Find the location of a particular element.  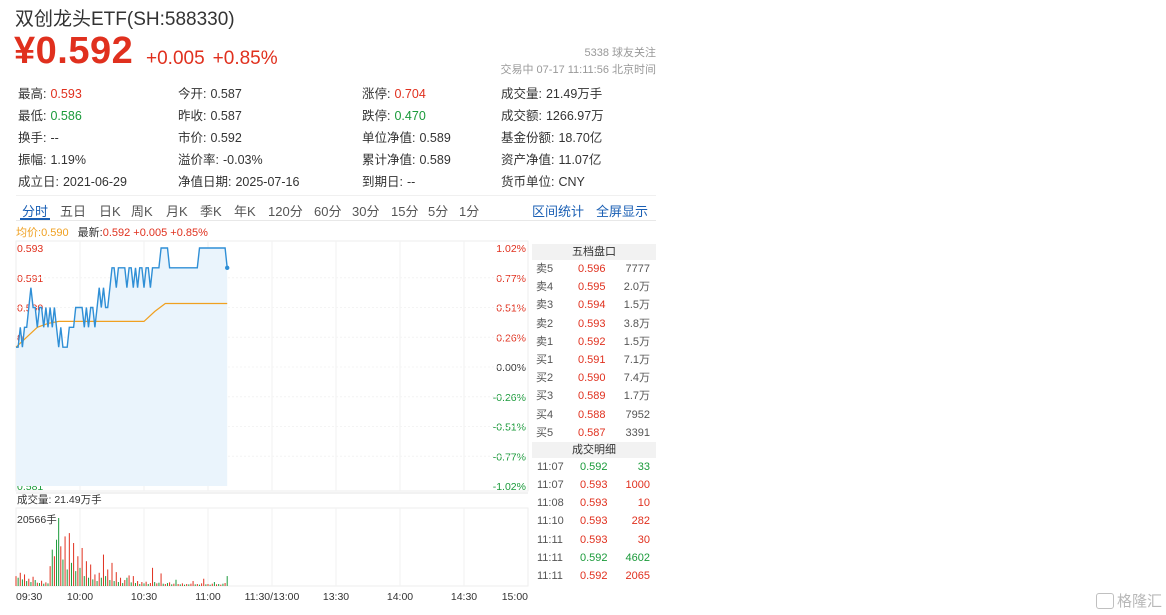

bid-level-label: 买1 is located at coordinates (545, 359).